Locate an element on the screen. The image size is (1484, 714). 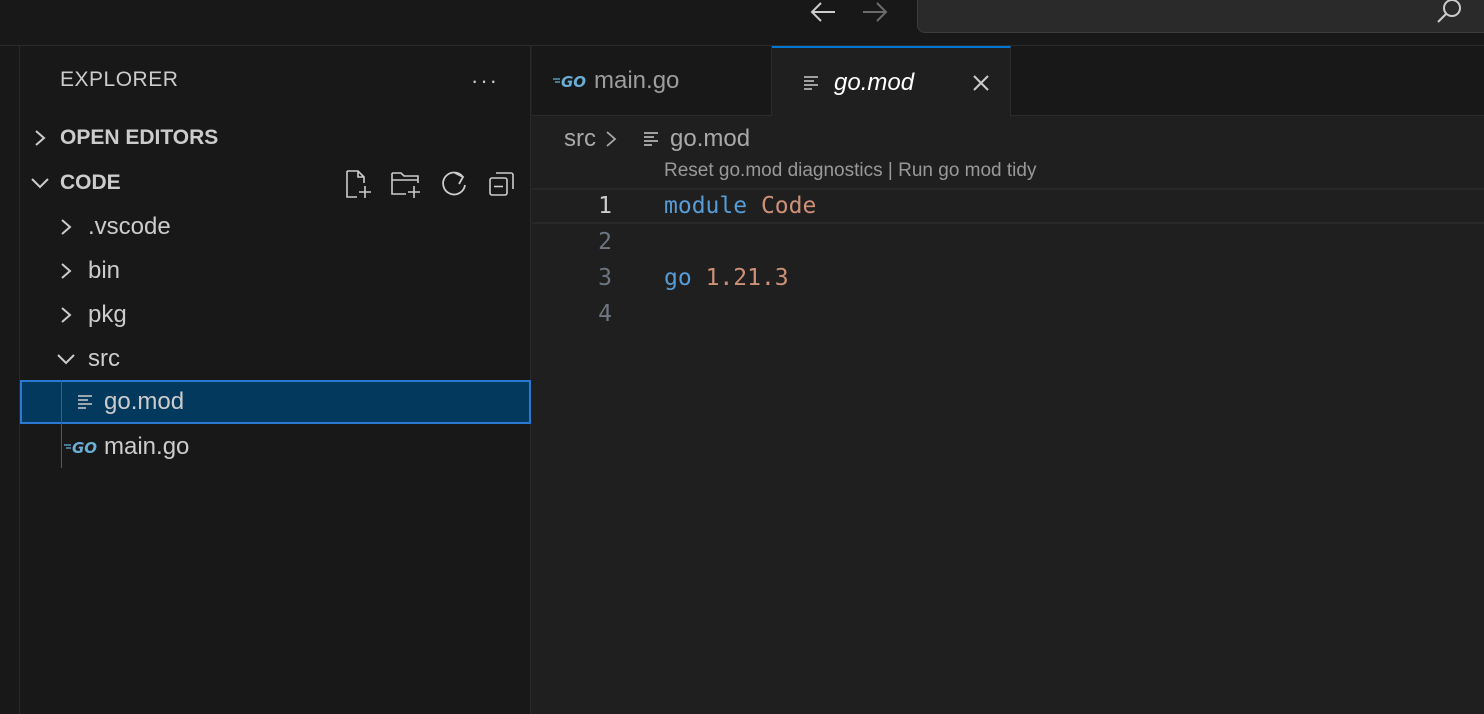
forward-button is located at coordinates (875, 12).